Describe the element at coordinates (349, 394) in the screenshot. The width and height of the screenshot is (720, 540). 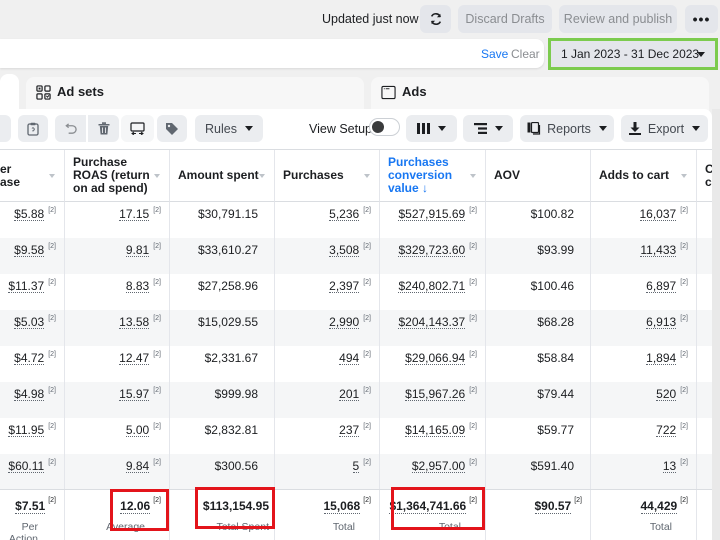
I see `cell-value: 201` at that location.